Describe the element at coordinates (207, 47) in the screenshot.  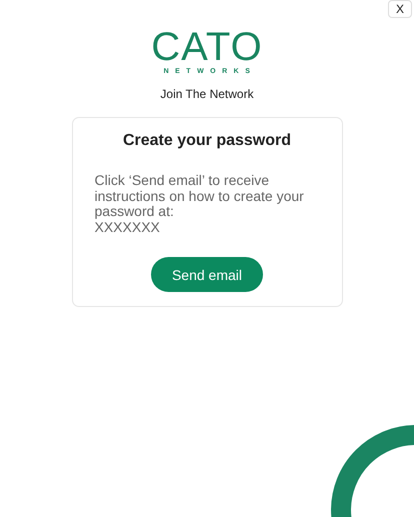
I see `logo-wordmark: CATO` at that location.